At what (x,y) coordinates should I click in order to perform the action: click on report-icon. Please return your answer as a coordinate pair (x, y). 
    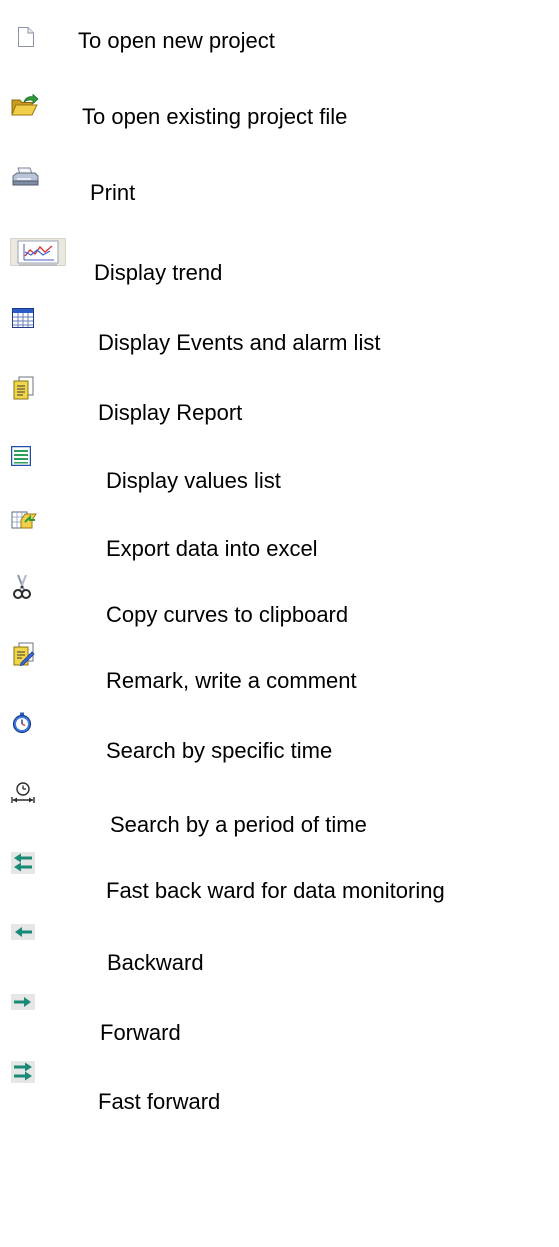
    Looking at the image, I should click on (24, 388).